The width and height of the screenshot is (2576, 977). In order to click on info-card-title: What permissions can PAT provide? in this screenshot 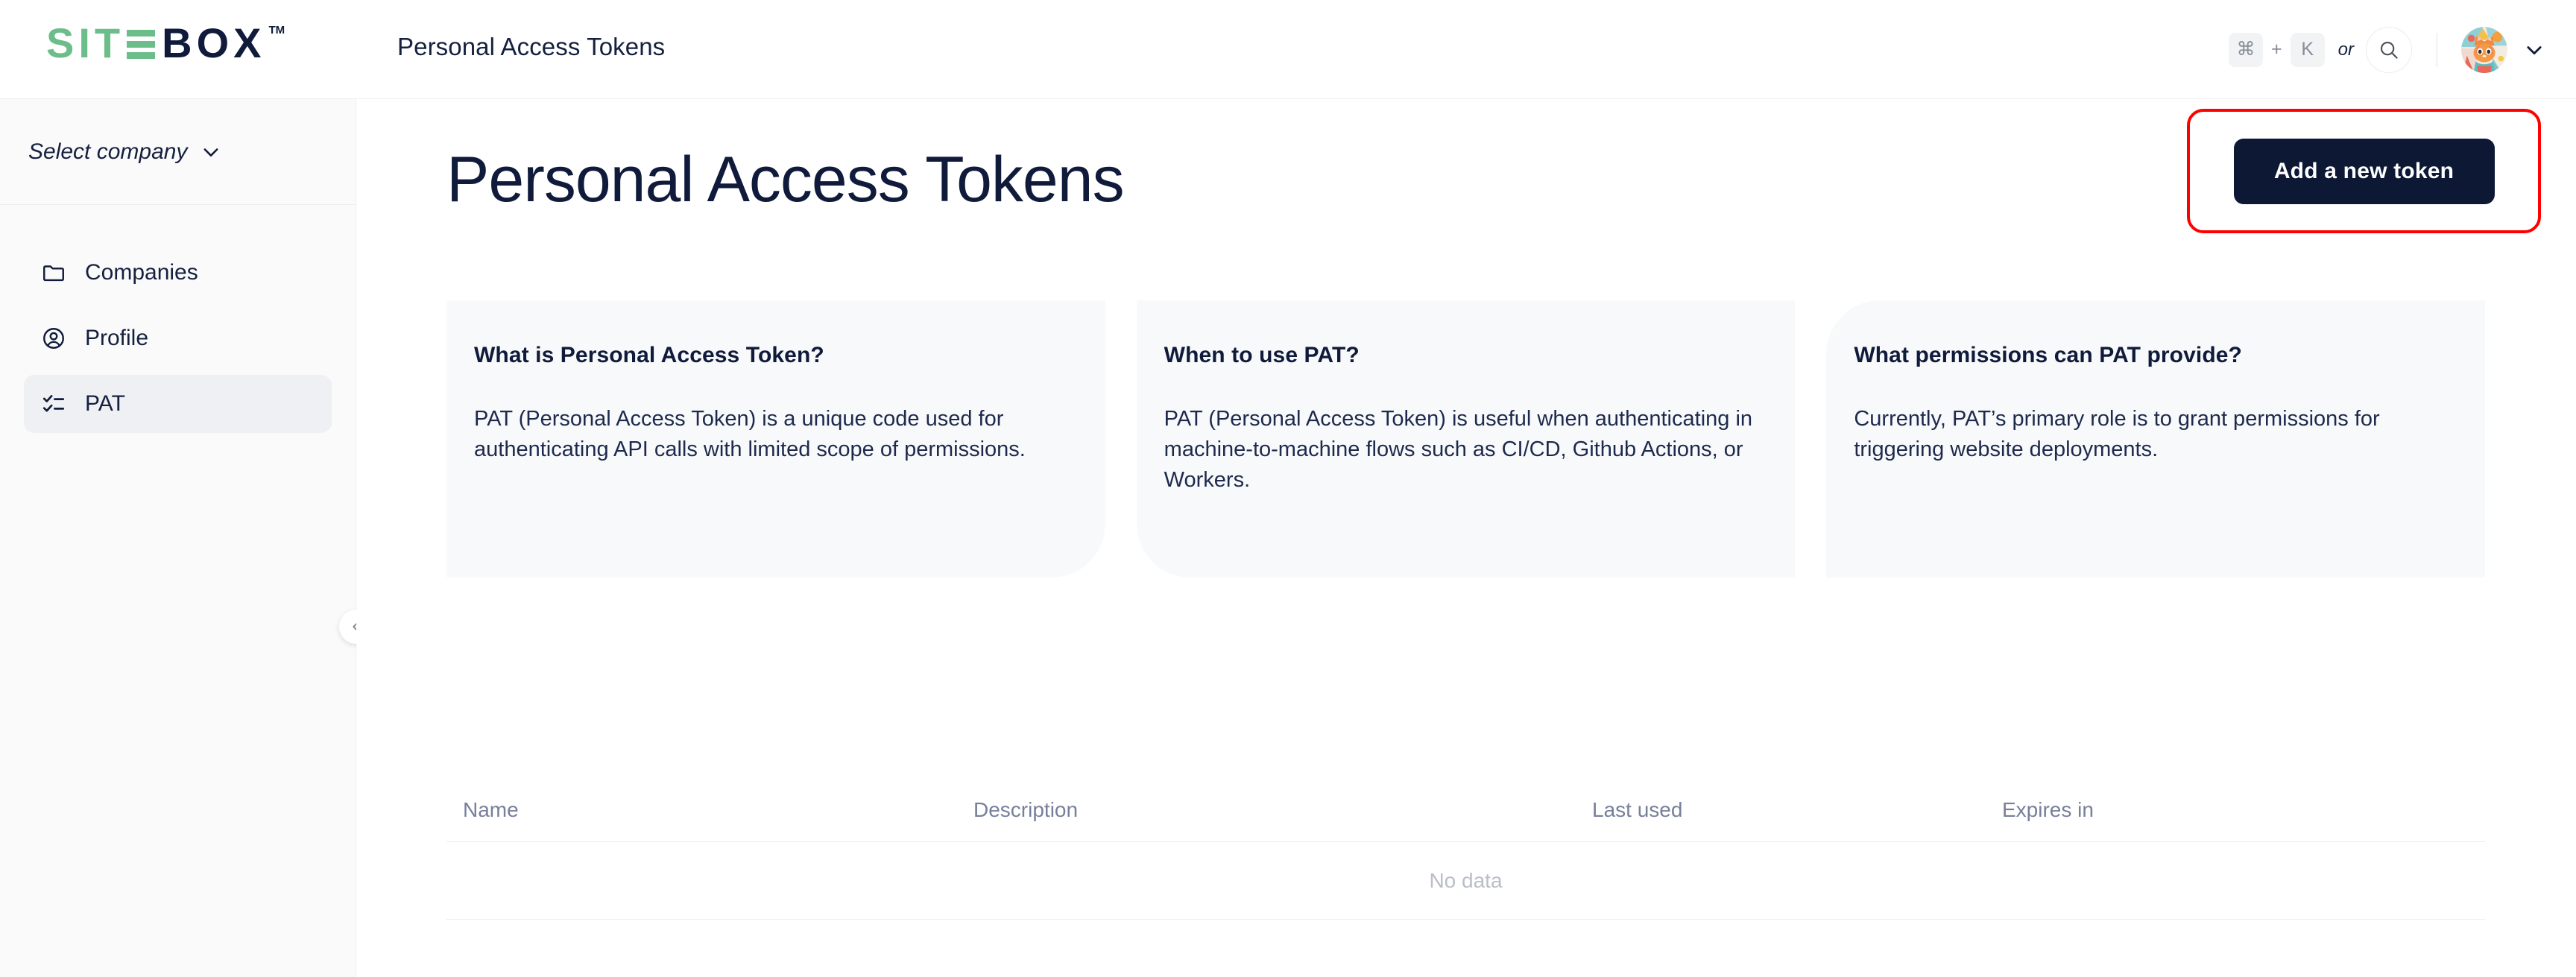, I will do `click(2048, 355)`.